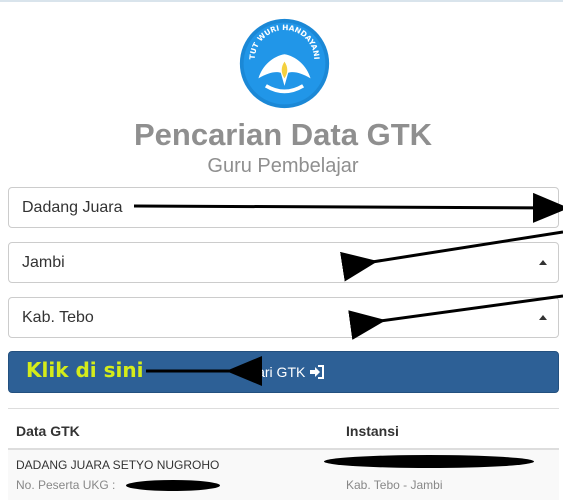 This screenshot has width=563, height=500. What do you see at coordinates (283, 408) in the screenshot?
I see `results-divider` at bounding box center [283, 408].